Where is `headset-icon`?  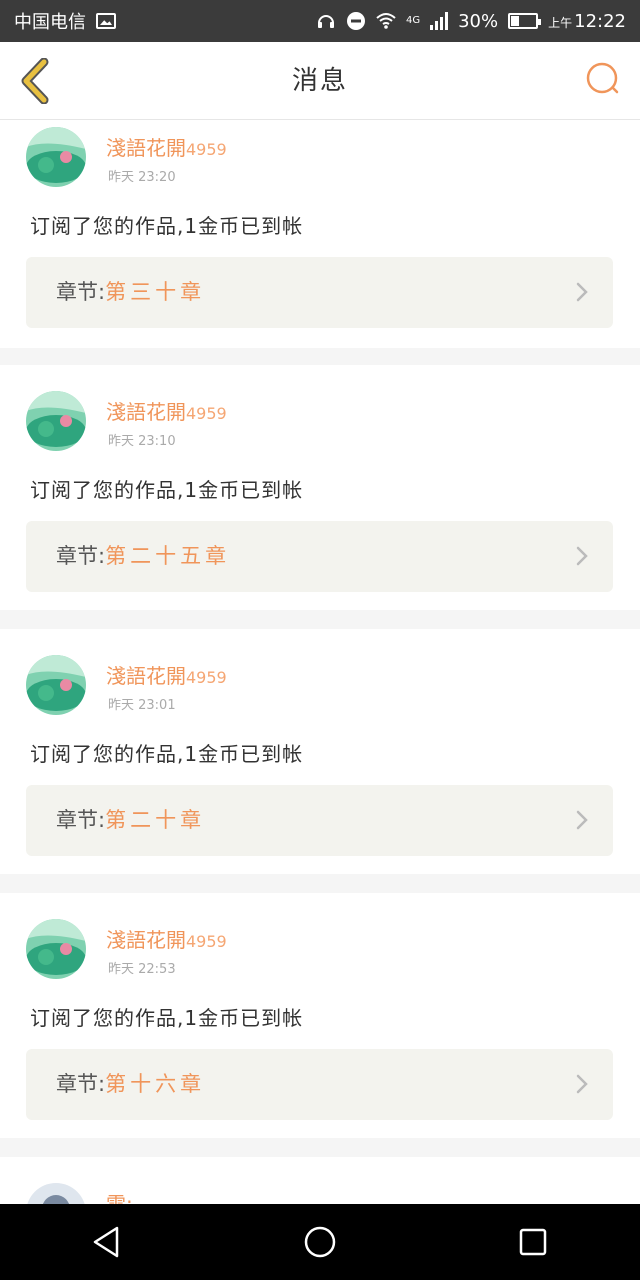
headset-icon is located at coordinates (325, 21).